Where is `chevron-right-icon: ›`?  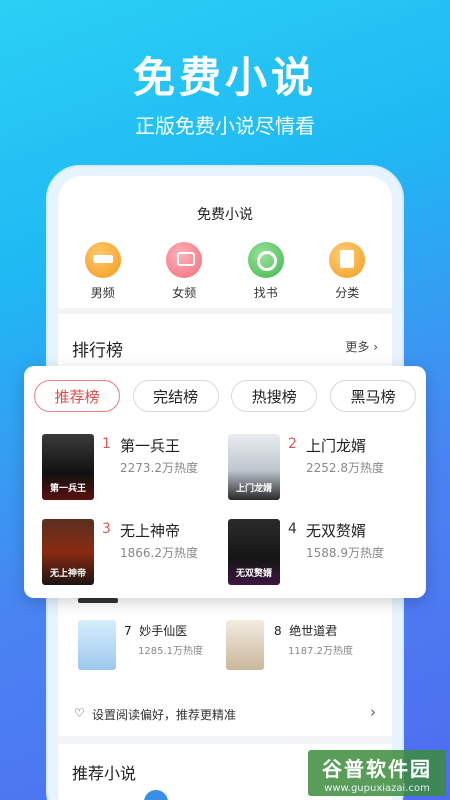 chevron-right-icon: › is located at coordinates (373, 712).